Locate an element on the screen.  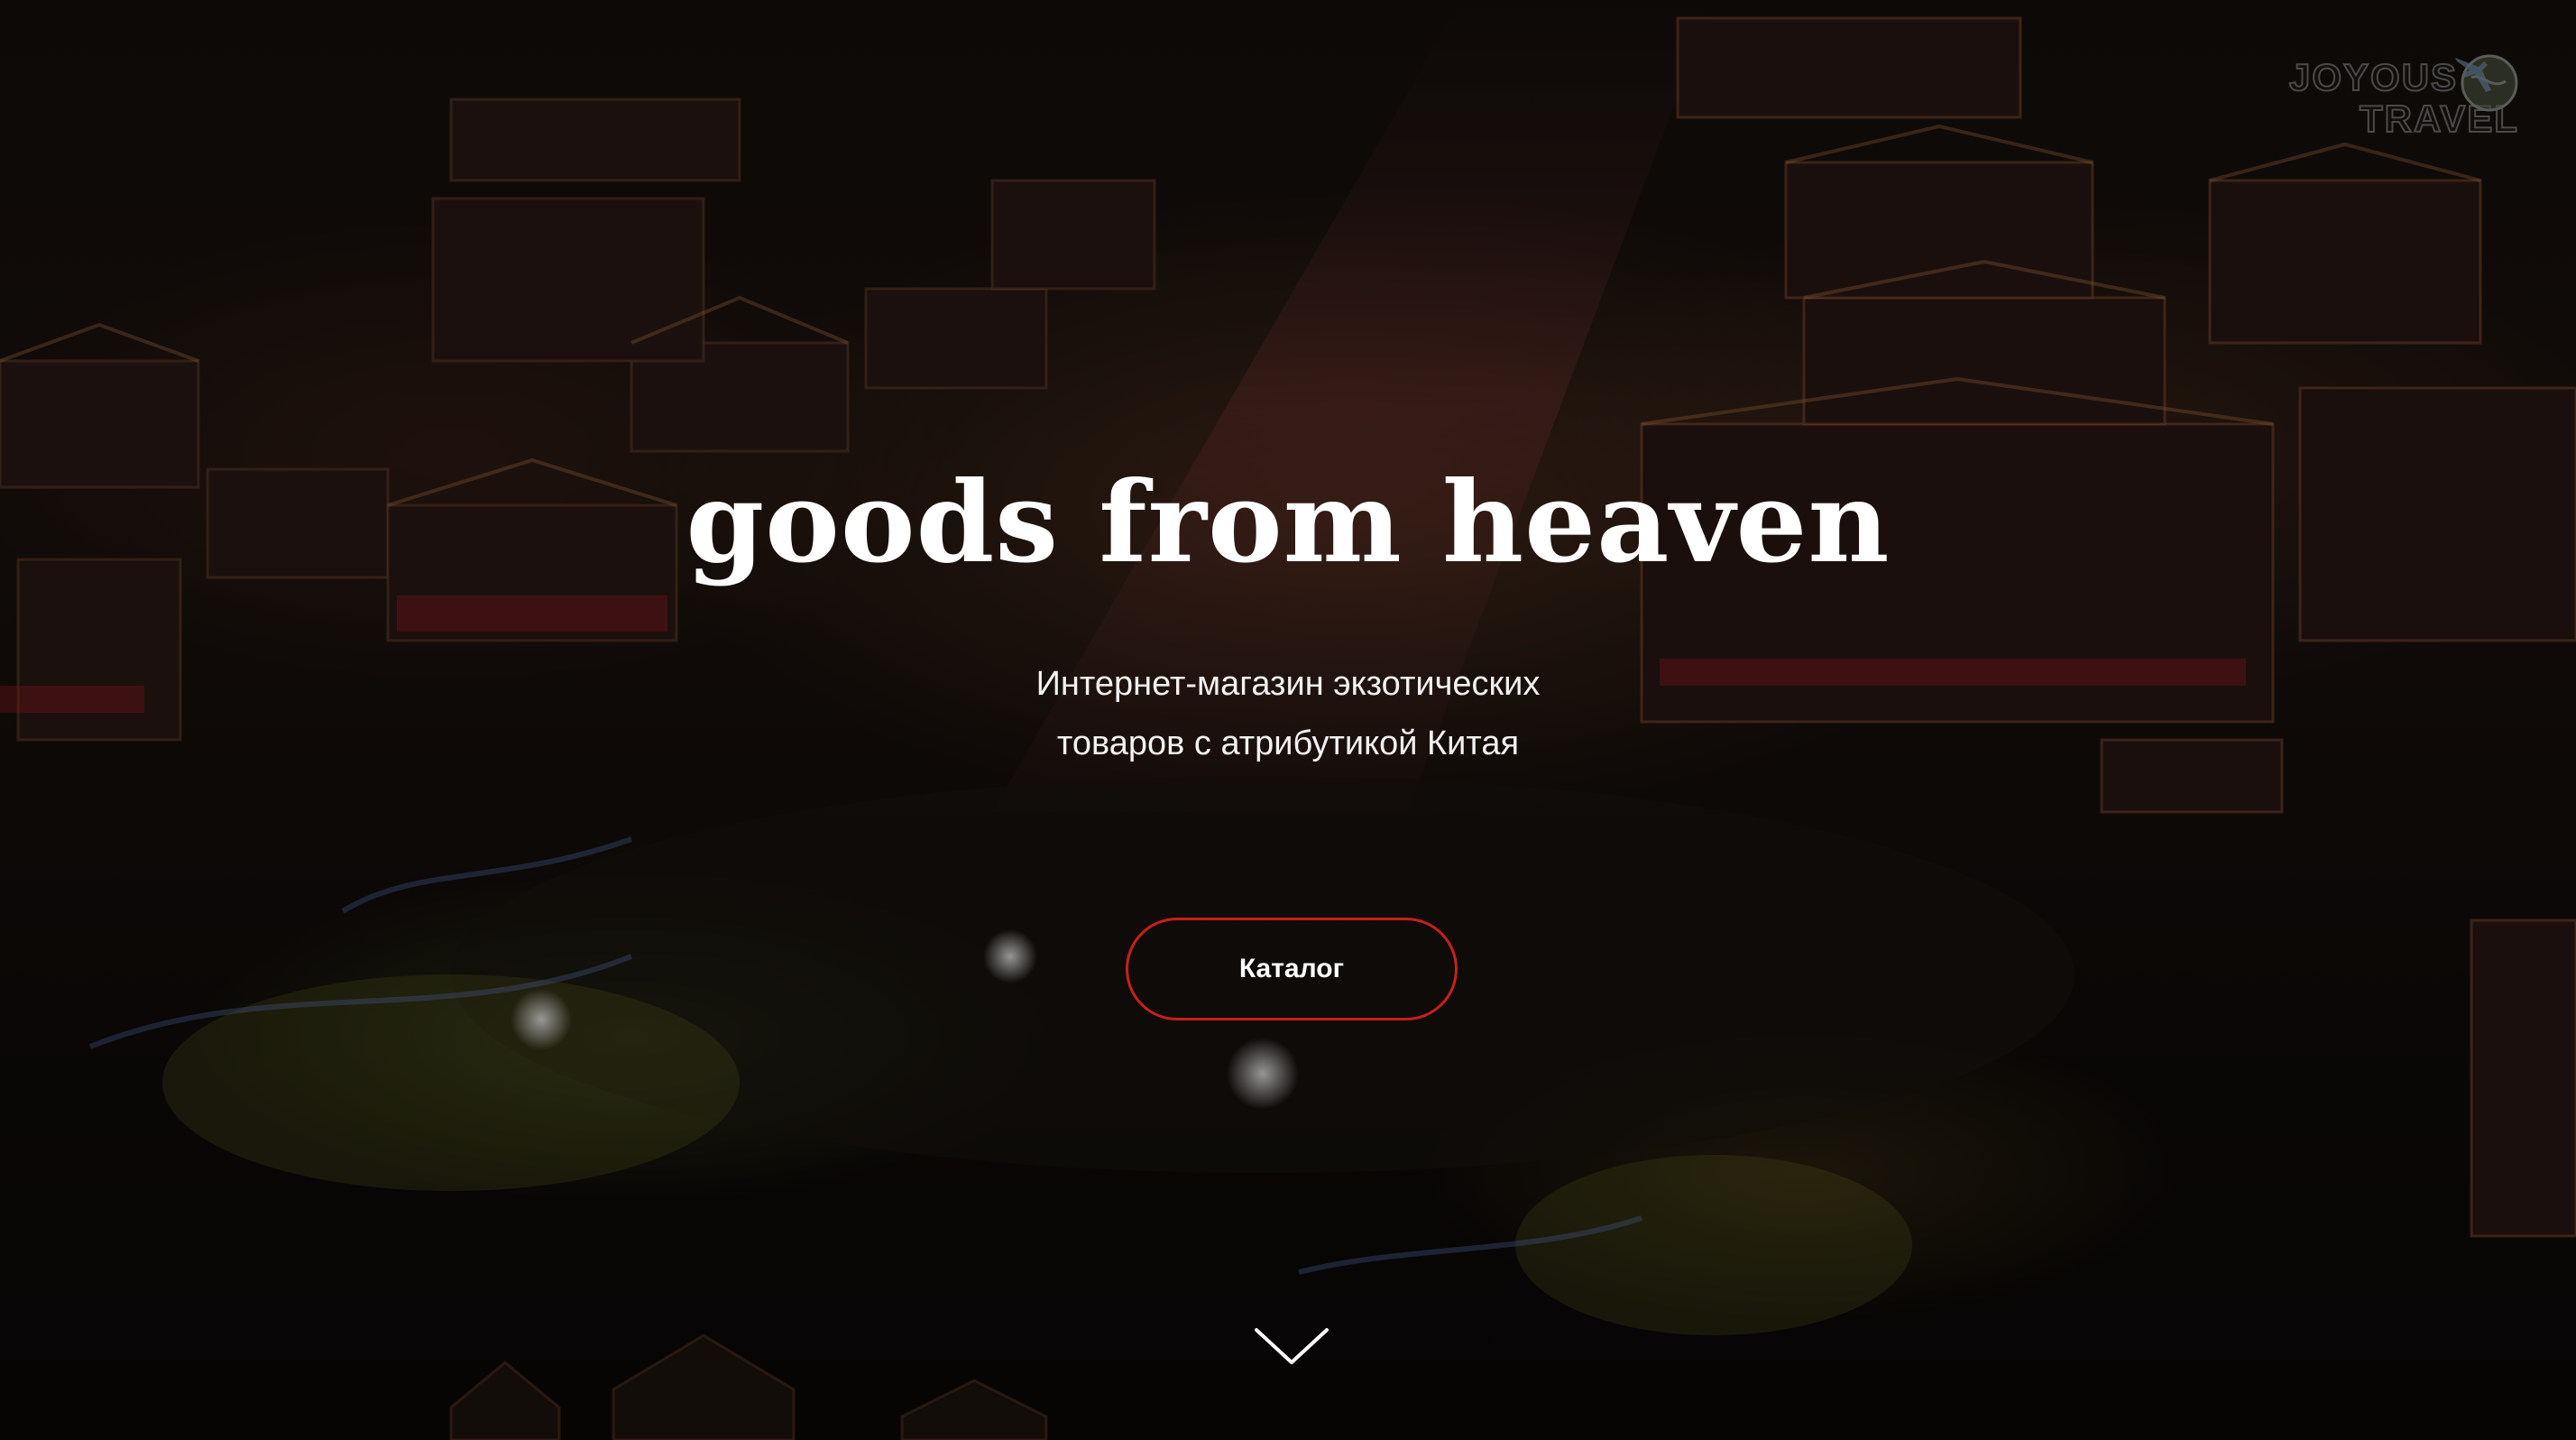
page-title: goods from heaven is located at coordinates (1288, 522).